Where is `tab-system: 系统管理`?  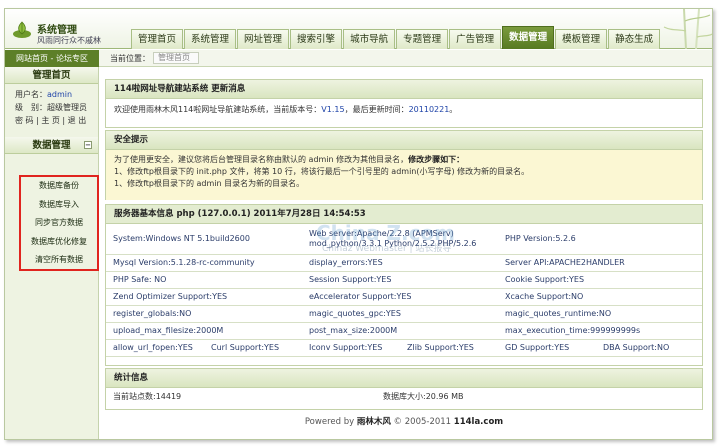 tab-system: 系统管理 is located at coordinates (210, 39).